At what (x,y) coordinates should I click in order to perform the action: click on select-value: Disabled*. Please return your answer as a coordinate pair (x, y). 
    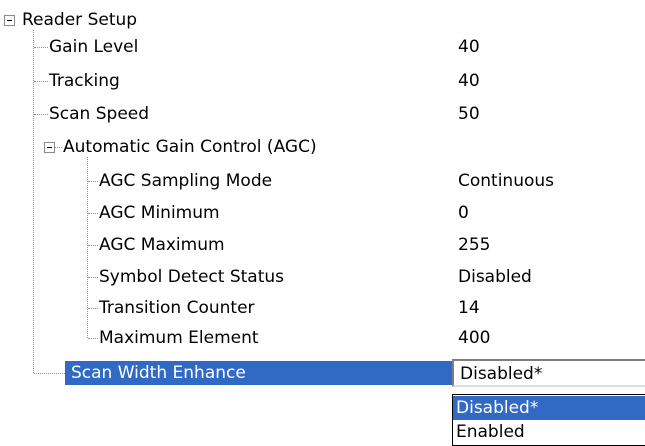
    Looking at the image, I should click on (501, 374).